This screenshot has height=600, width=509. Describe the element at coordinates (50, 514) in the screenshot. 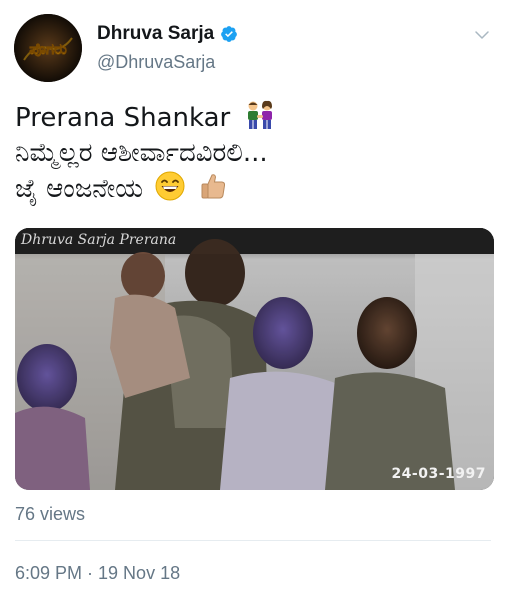

I see `view-count: 76 views` at that location.